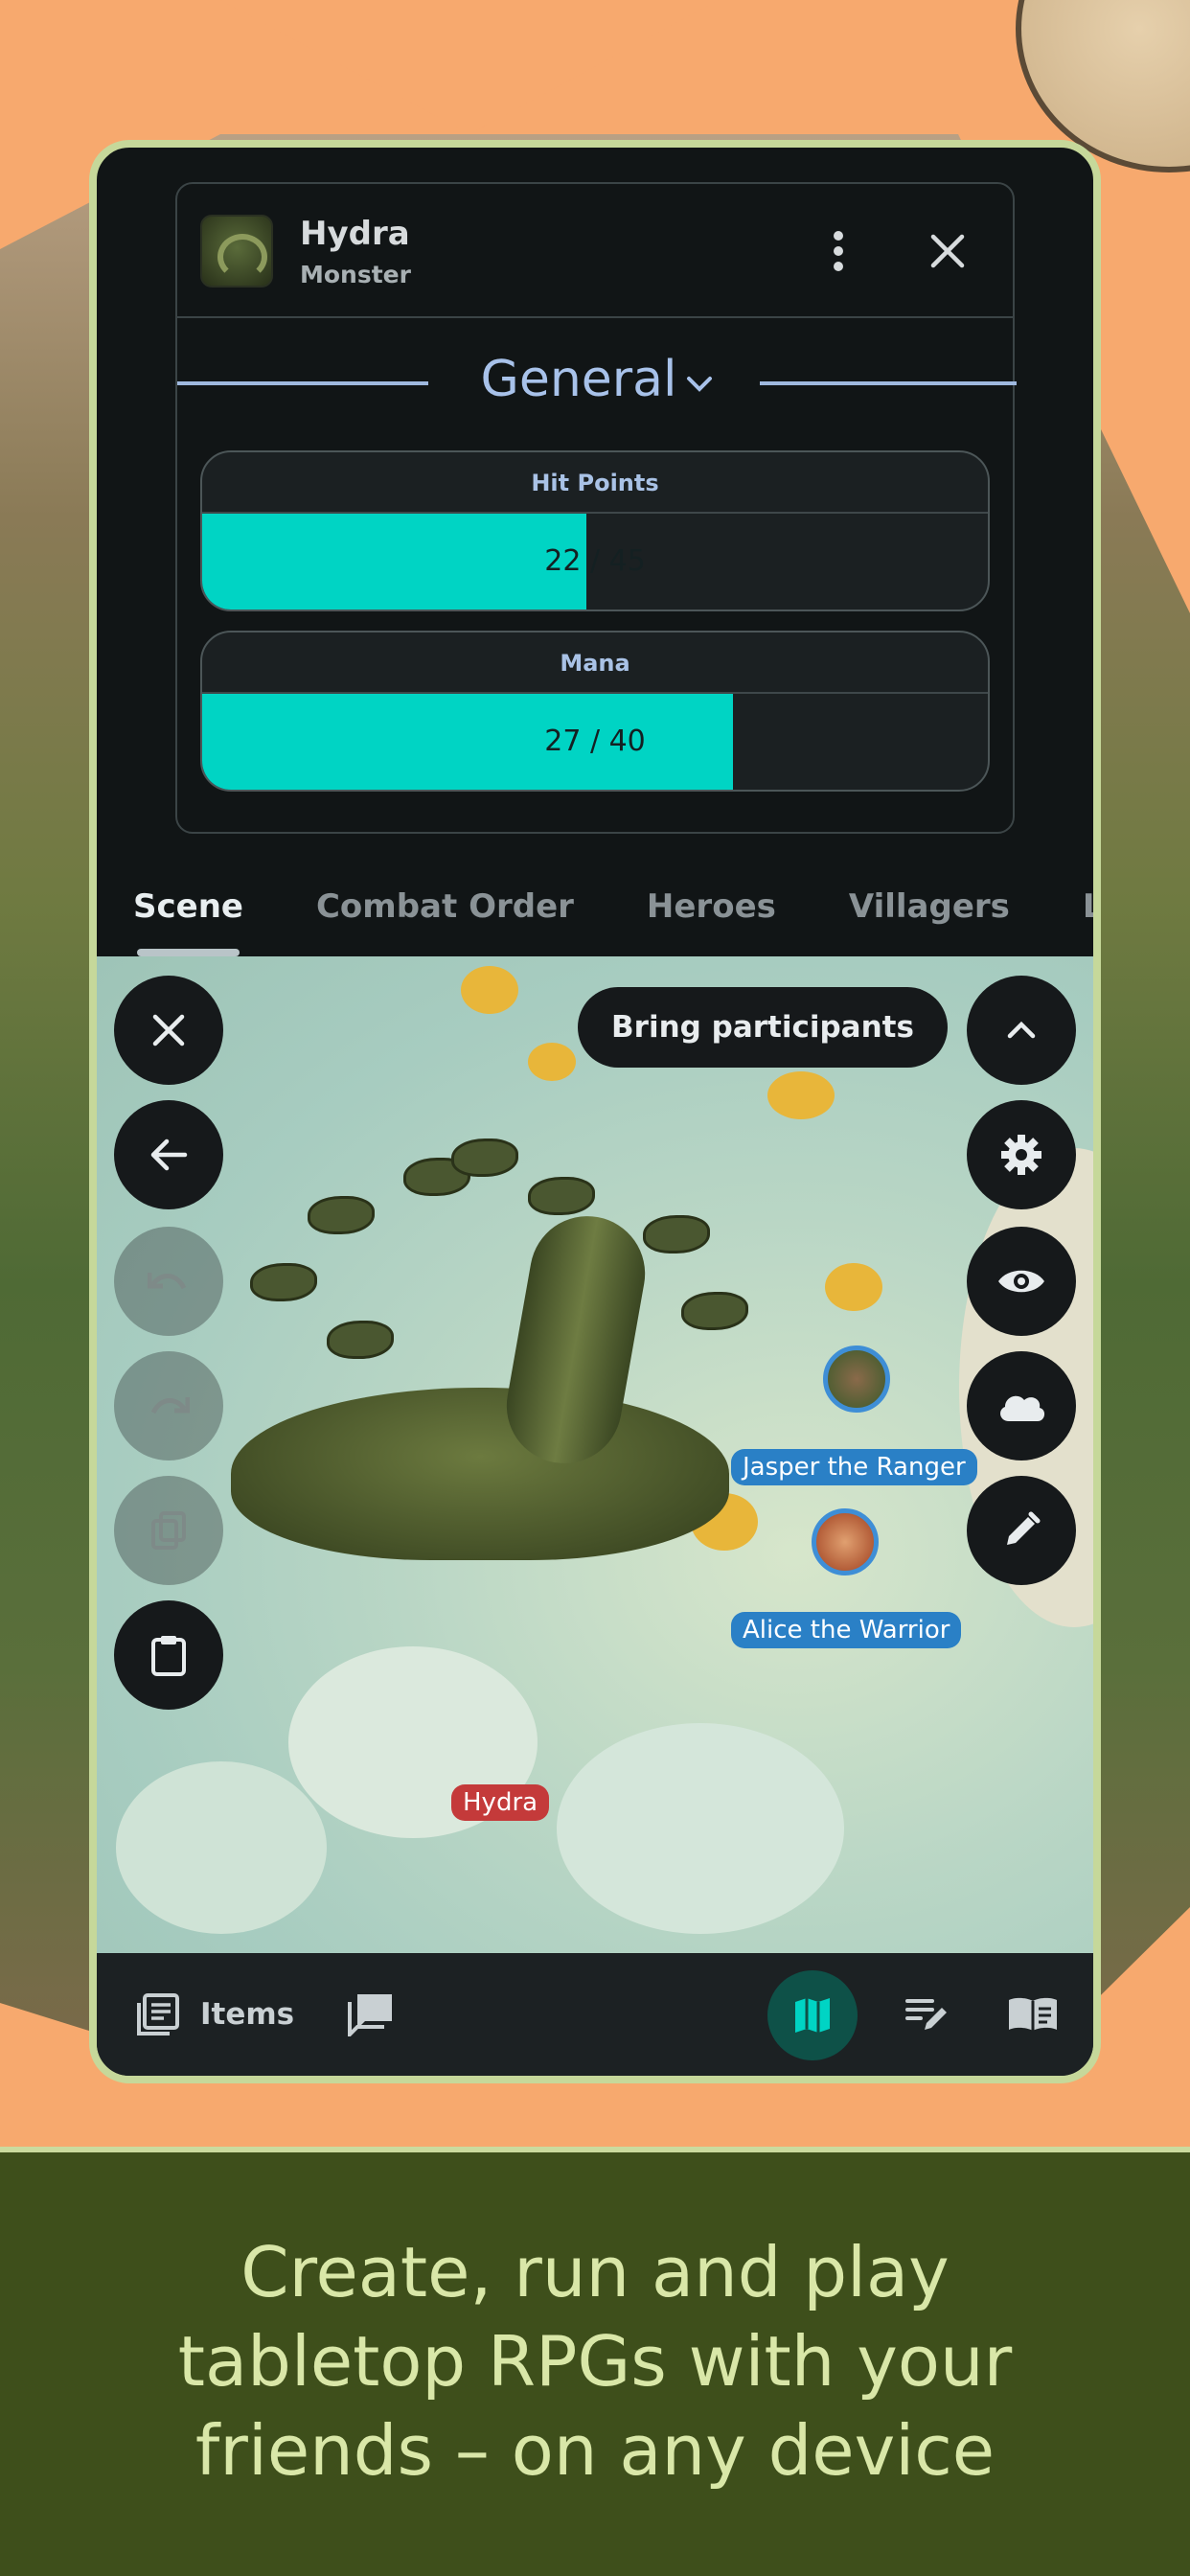  Describe the element at coordinates (595, 2272) in the screenshot. I see `tagline-line-1: Create, run and play` at that location.